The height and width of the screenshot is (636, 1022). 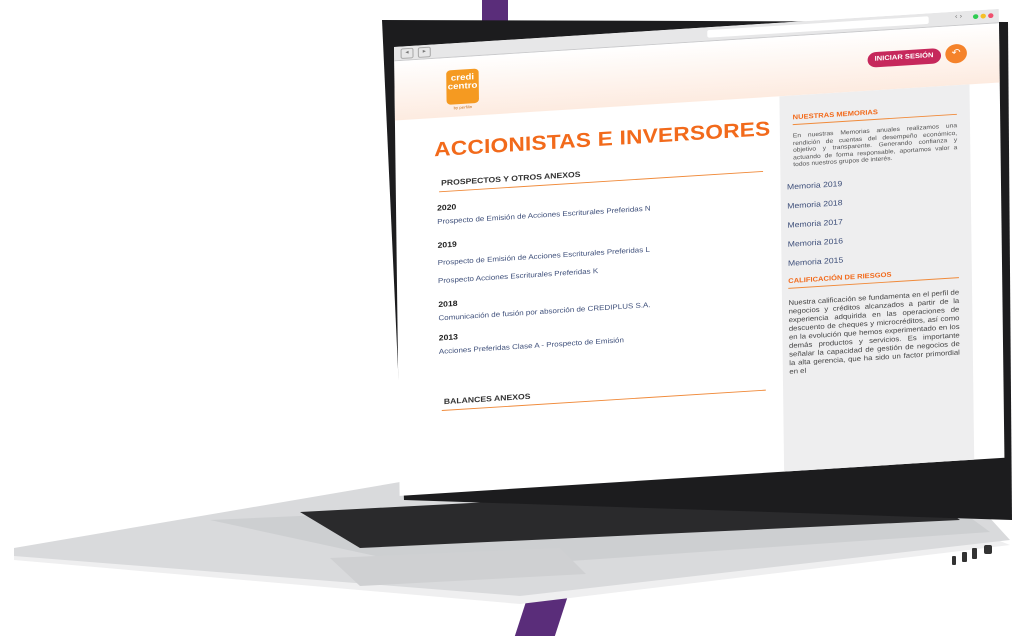 I want to click on credicentro-logo: credi centro, so click(x=463, y=86).